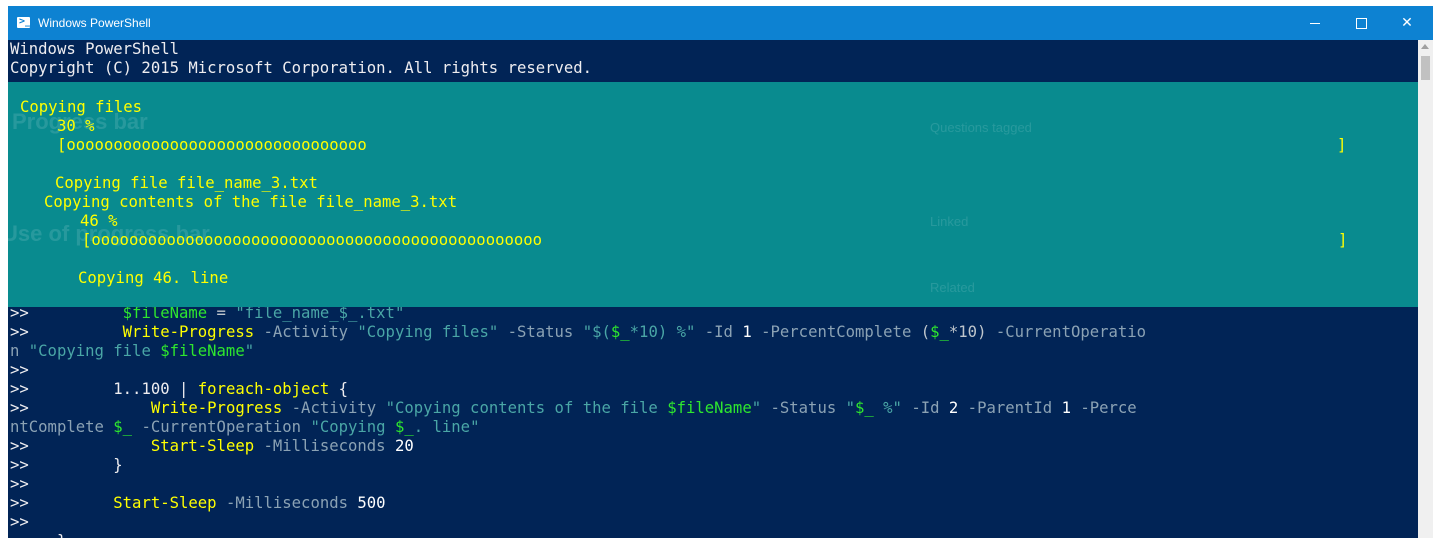 The height and width of the screenshot is (538, 1433). Describe the element at coordinates (339, 389) in the screenshot. I see `script-brace: {` at that location.